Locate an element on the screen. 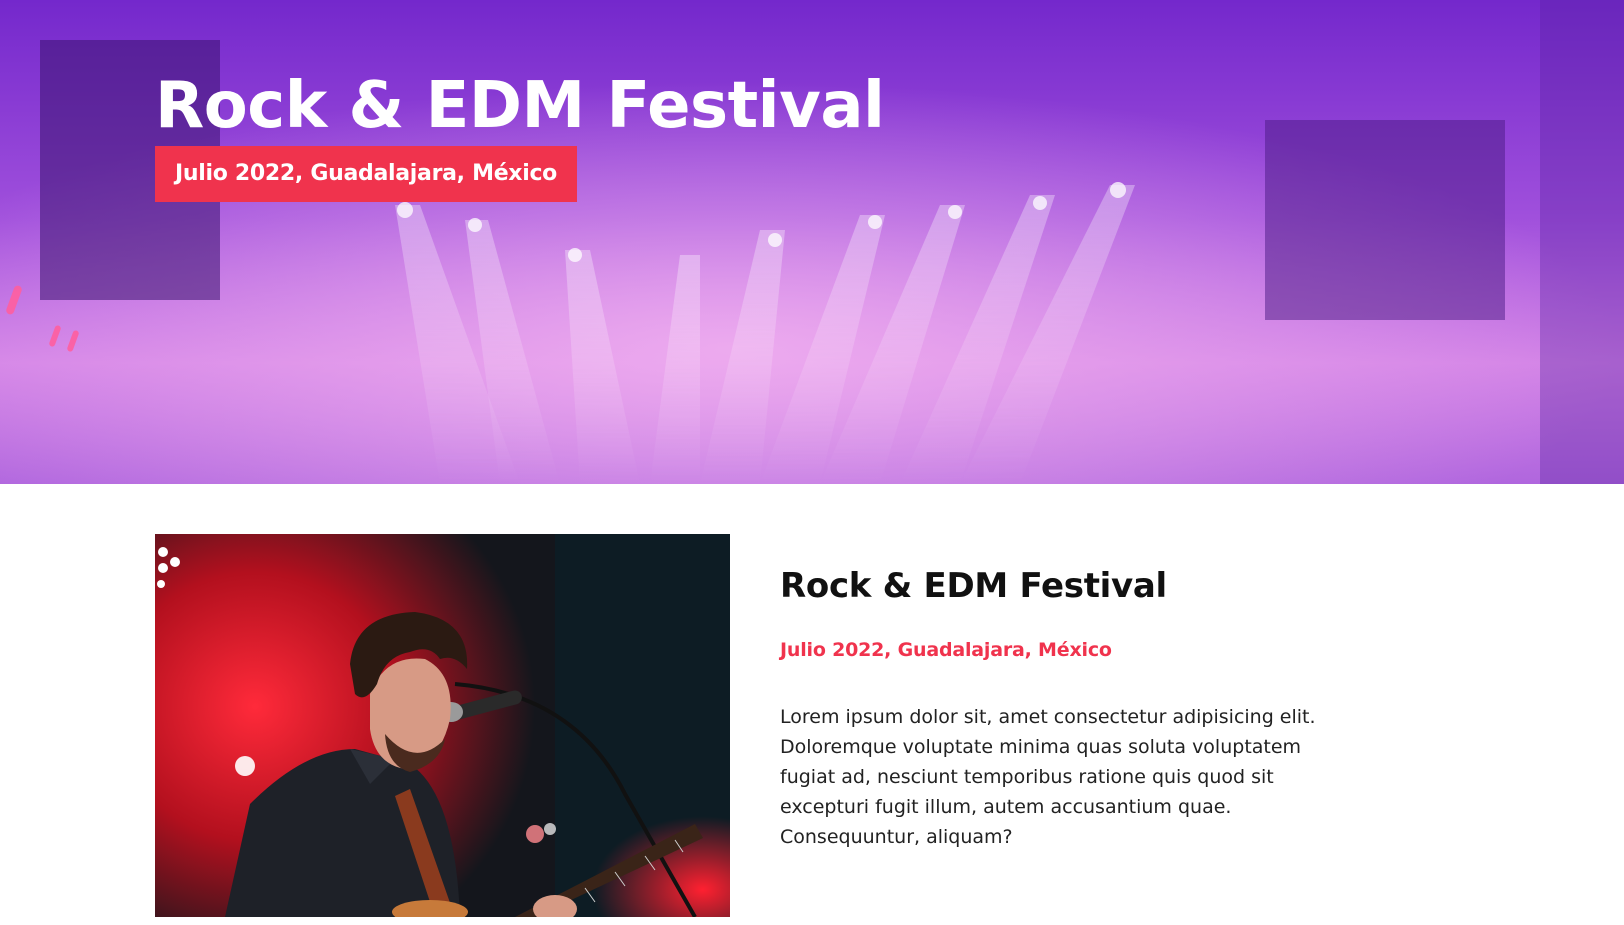 This screenshot has height=925, width=1624. event-date-location: Julio 2022, Guadalajara, México is located at coordinates (946, 650).